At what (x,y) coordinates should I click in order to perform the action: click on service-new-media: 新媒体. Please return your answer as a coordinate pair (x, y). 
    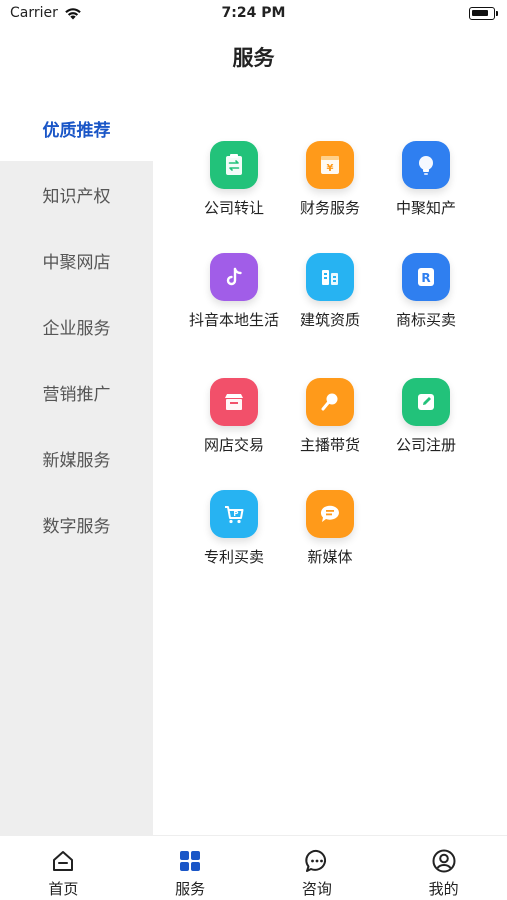
    Looking at the image, I should click on (330, 538).